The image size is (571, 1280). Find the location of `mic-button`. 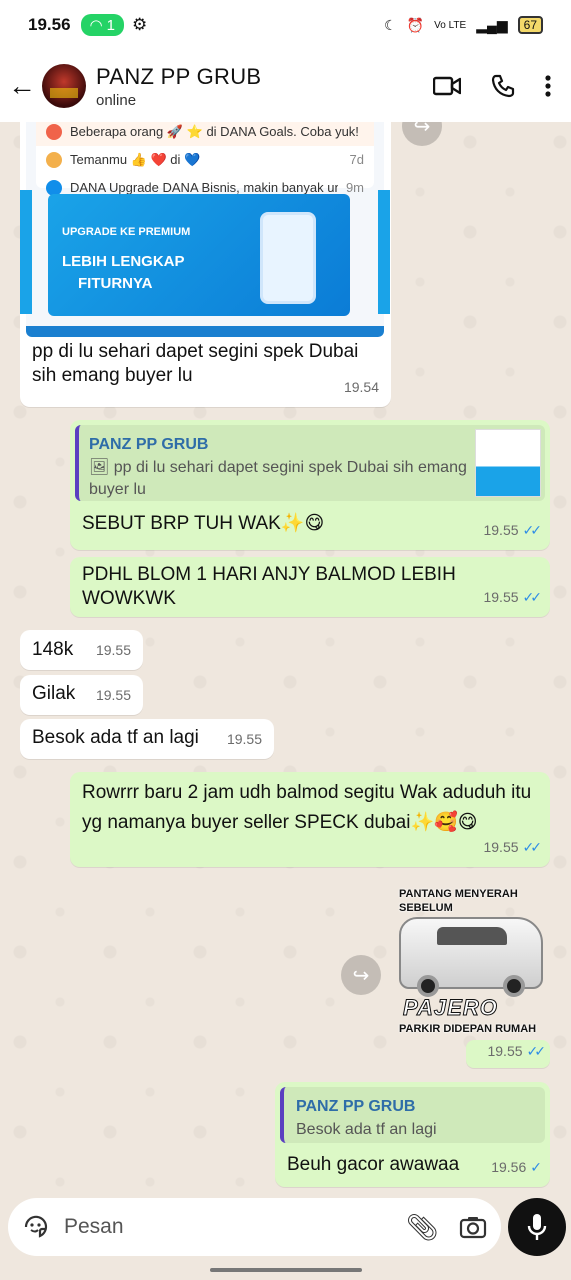

mic-button is located at coordinates (537, 1227).